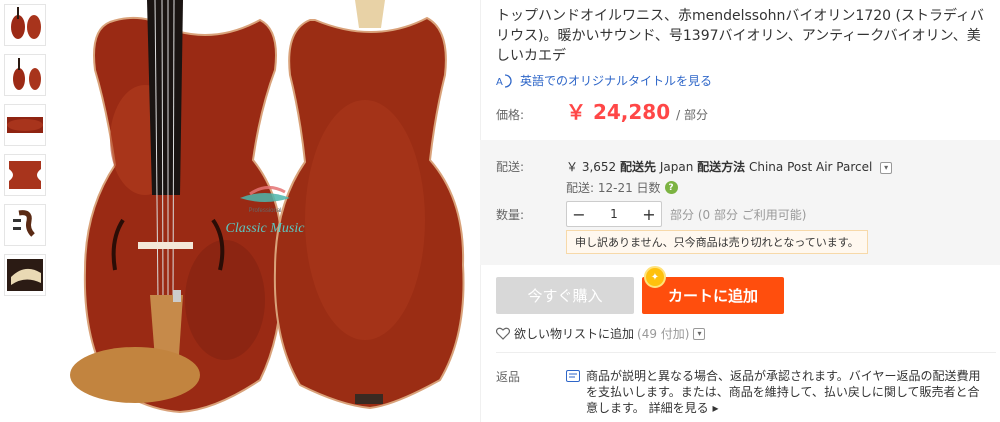 The width and height of the screenshot is (1000, 422). I want to click on shipping-days: 配送: 12-21 日数 ?, so click(729, 187).